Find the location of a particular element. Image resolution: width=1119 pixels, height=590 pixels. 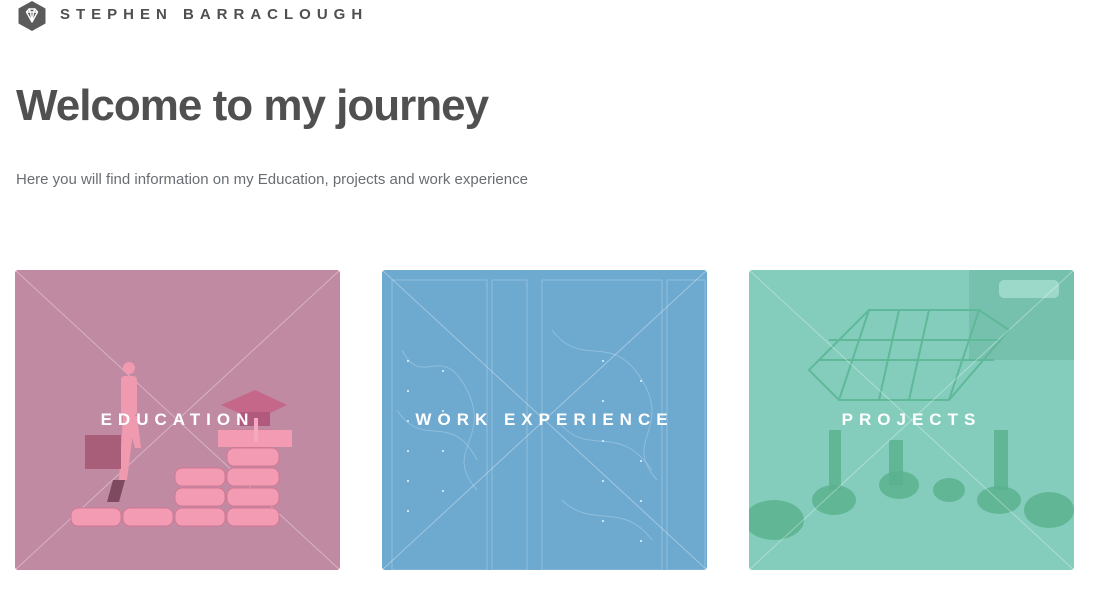

site-header: STEPHEN BARRACLOUGH is located at coordinates (192, 16).